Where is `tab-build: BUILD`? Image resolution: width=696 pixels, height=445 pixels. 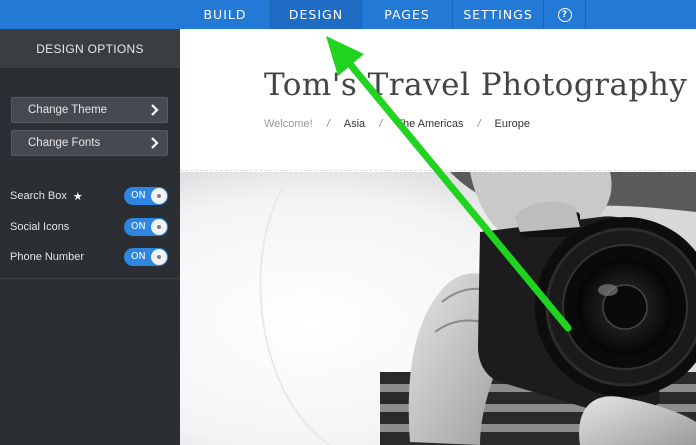
tab-build: BUILD is located at coordinates (225, 14).